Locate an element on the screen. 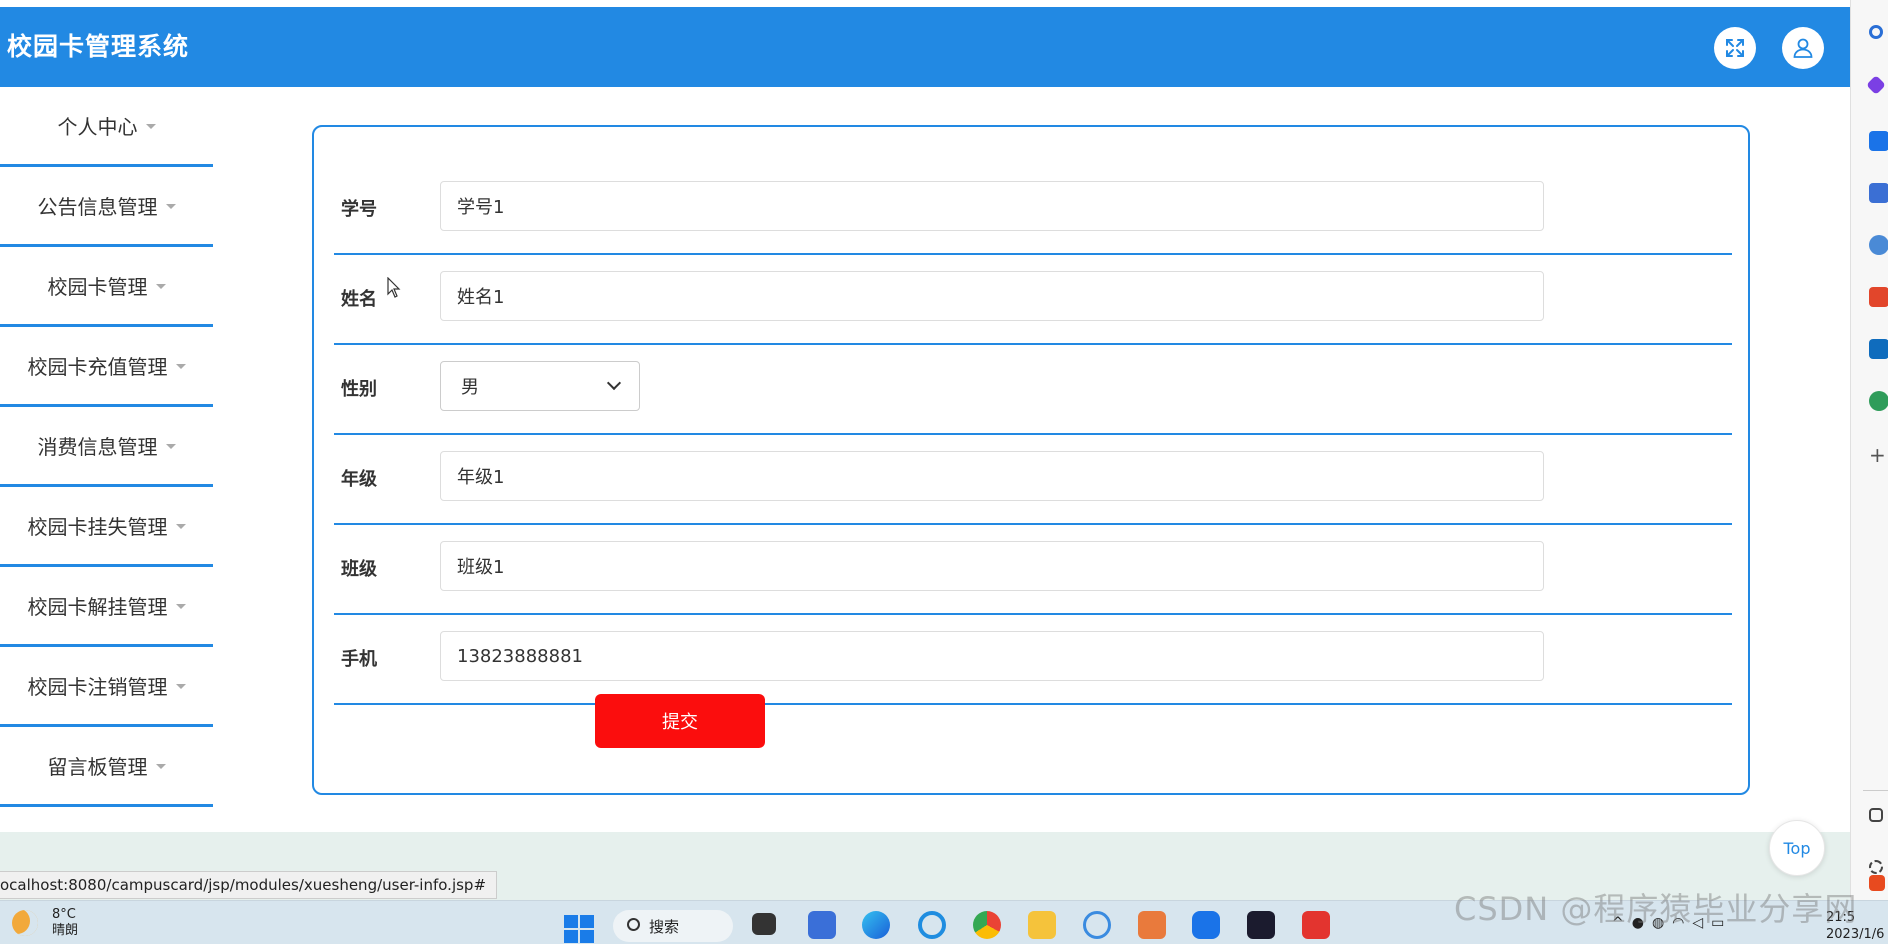  copilot-icon is located at coordinates (1876, 85).